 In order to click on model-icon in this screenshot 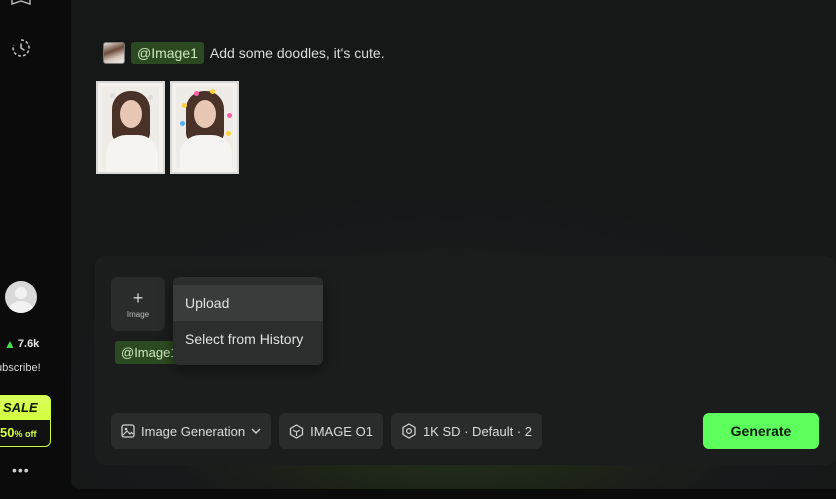, I will do `click(296, 431)`.